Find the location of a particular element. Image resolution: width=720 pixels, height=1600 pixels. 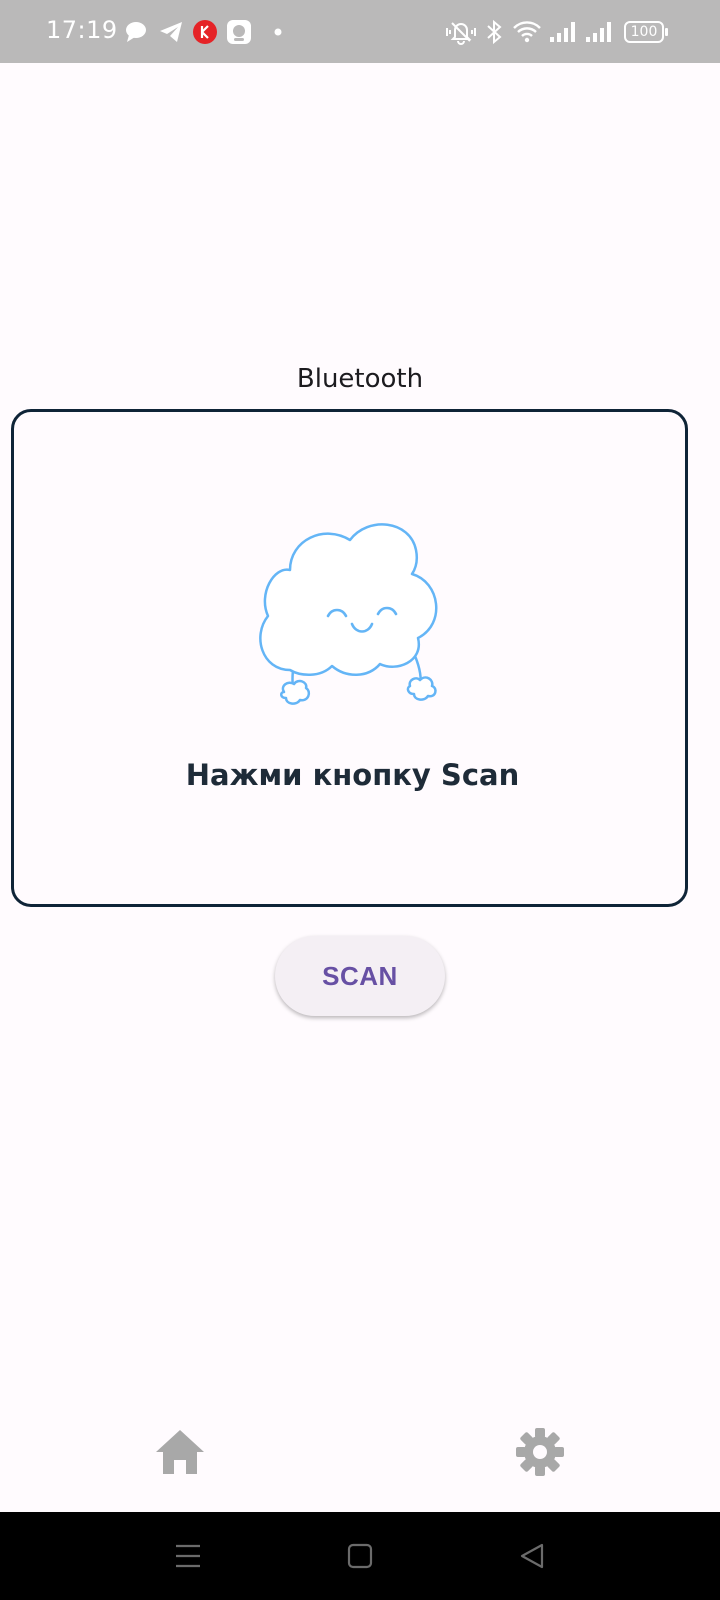

kaspersky-icon is located at coordinates (205, 32).